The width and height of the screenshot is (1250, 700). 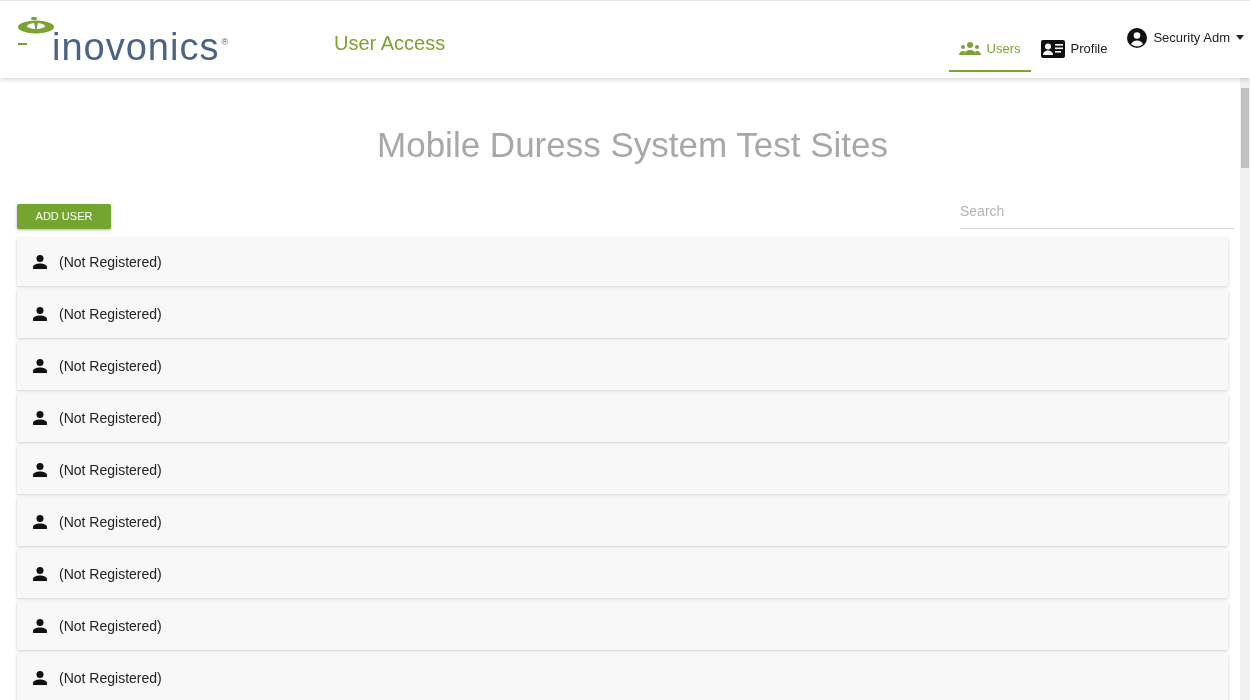 What do you see at coordinates (1074, 49) in the screenshot?
I see `nav-tab: Profile` at bounding box center [1074, 49].